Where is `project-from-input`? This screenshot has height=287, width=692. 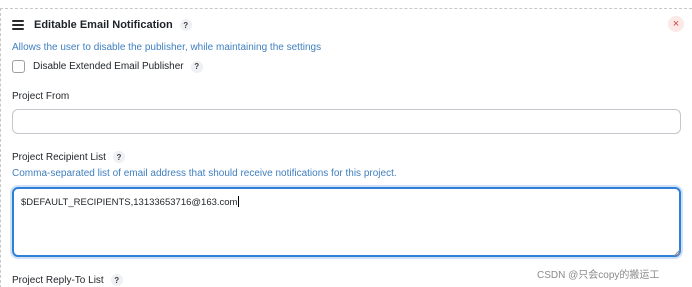
project-from-input is located at coordinates (346, 121).